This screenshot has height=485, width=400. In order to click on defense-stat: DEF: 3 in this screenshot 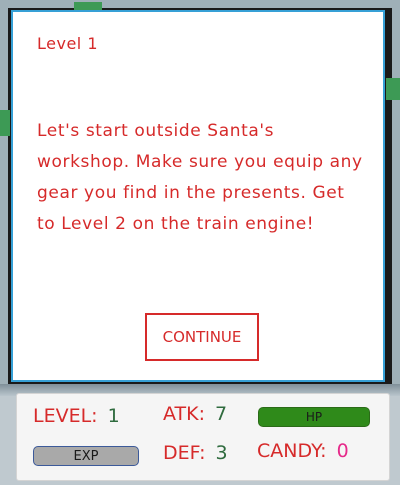, I will do `click(195, 453)`.